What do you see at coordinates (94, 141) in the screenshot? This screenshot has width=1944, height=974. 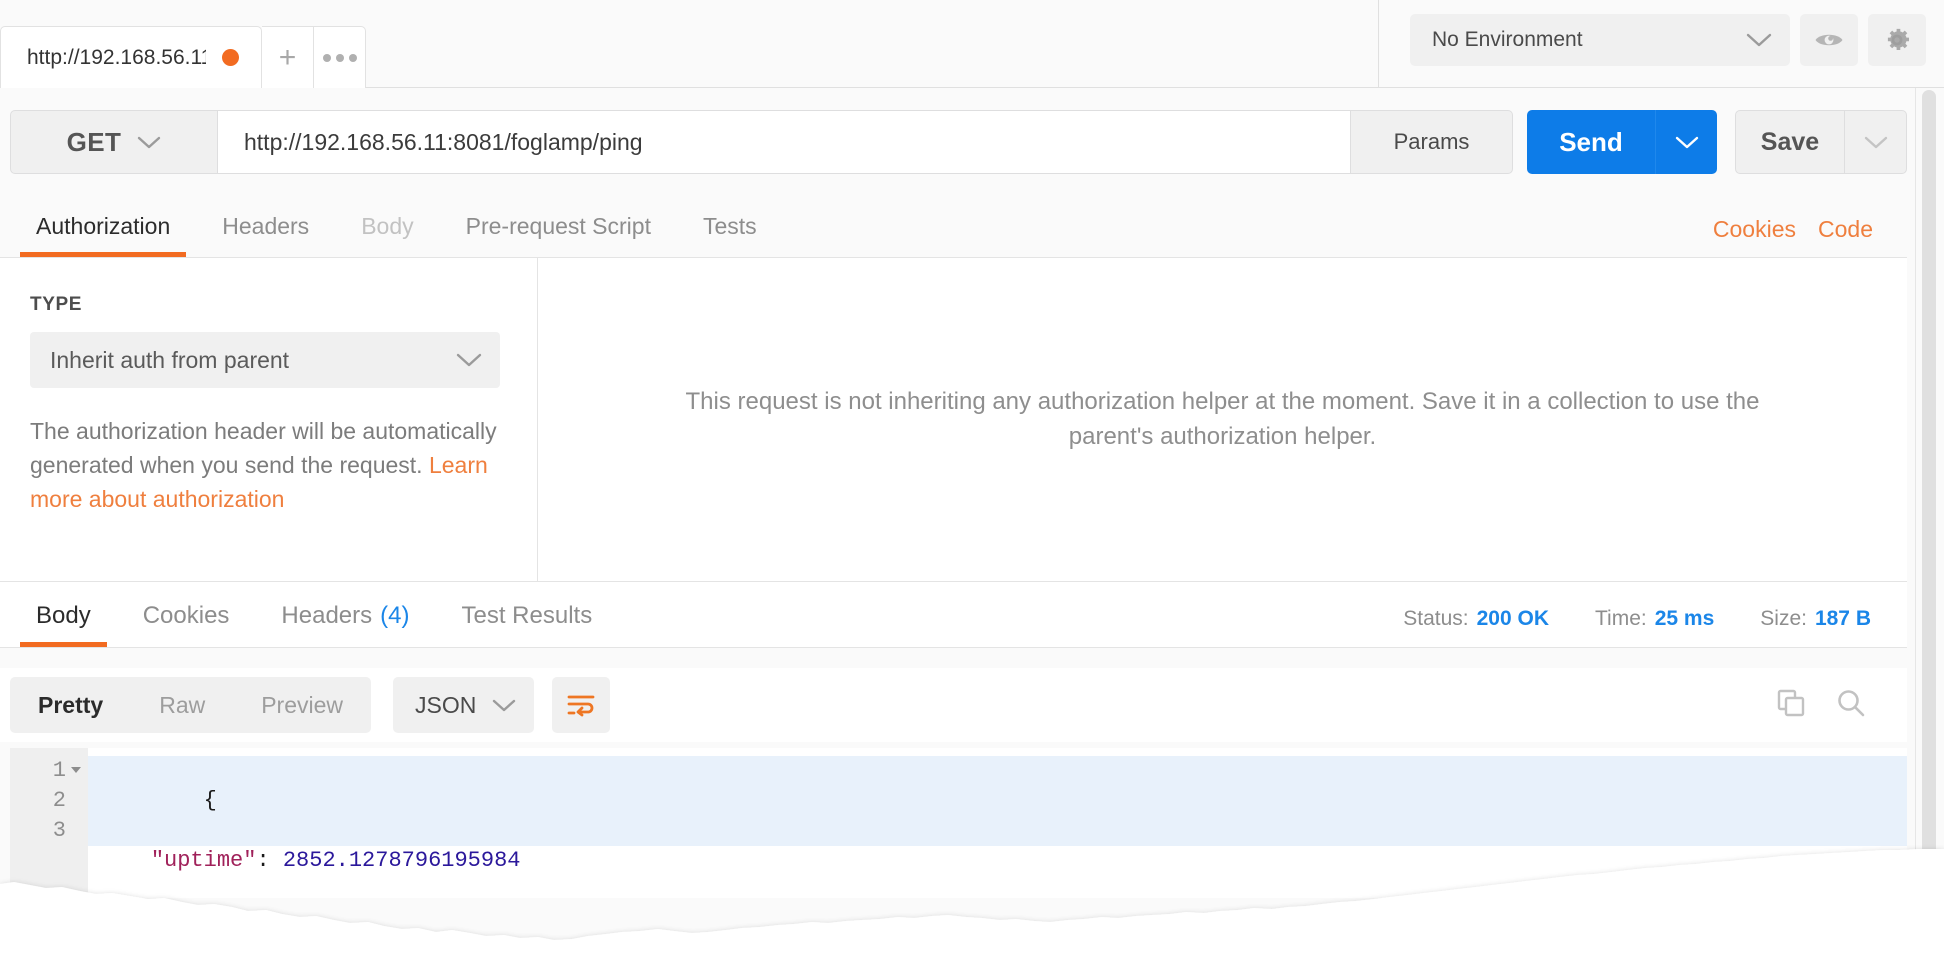 I see `http-method-label: GET` at bounding box center [94, 141].